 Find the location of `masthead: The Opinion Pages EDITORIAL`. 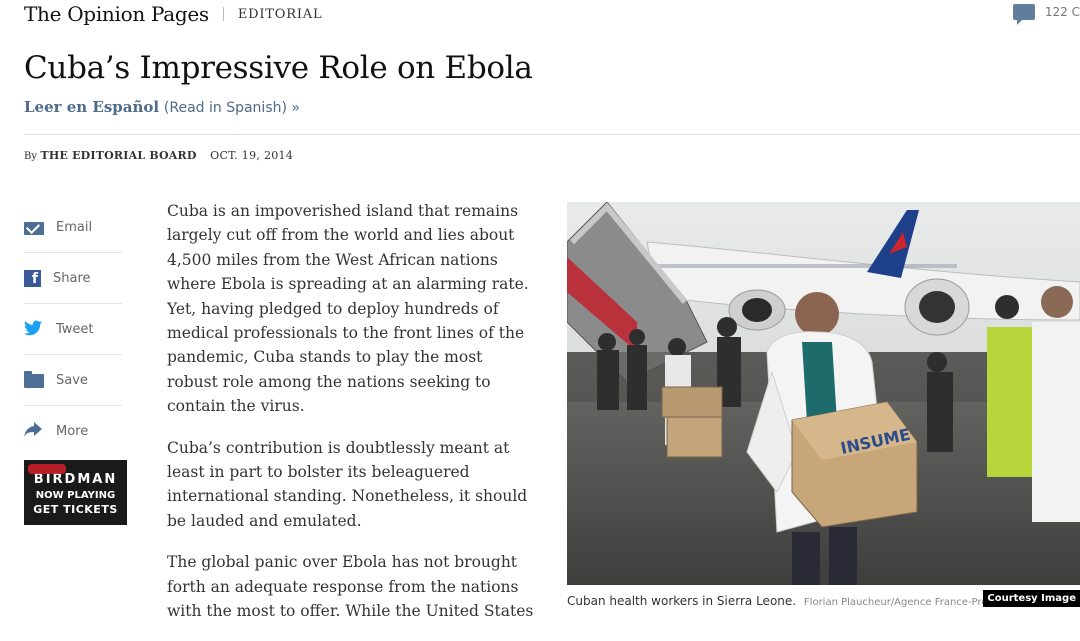

masthead: The Opinion Pages EDITORIAL is located at coordinates (173, 14).